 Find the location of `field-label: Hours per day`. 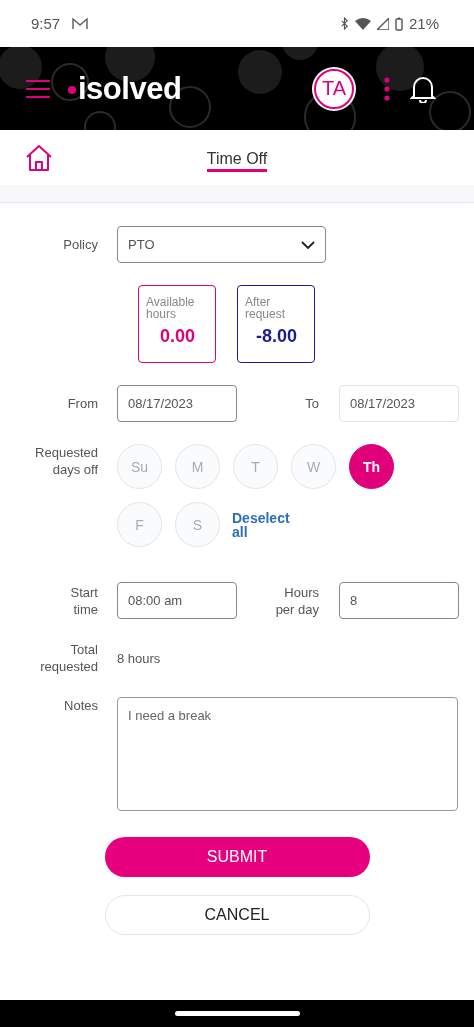

field-label: Hours per day is located at coordinates (296, 600).